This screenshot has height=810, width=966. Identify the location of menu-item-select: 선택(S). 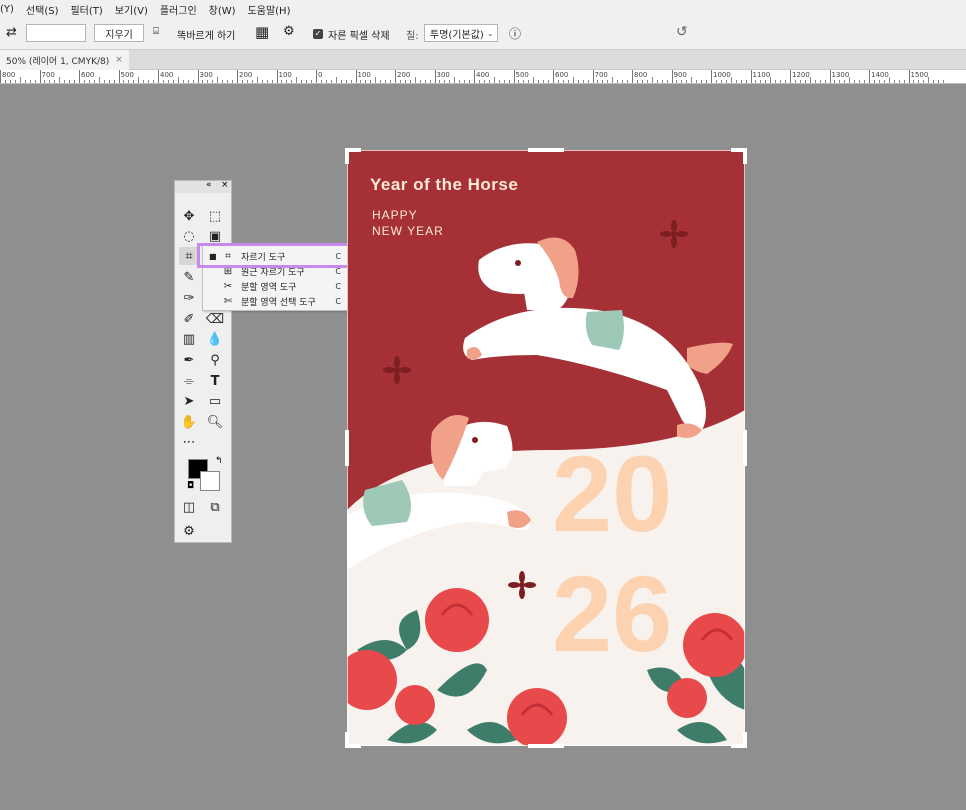
(42, 9).